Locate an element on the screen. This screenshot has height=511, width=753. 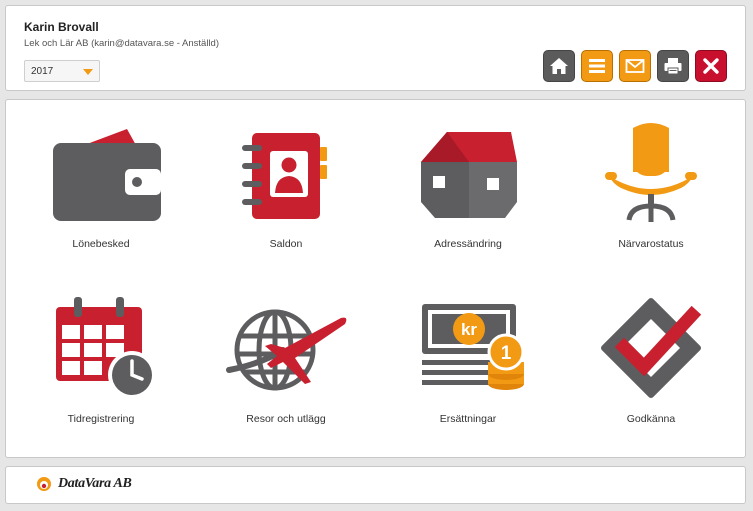
tile-narvarostatus: Närvarostatus is located at coordinates (651, 184).